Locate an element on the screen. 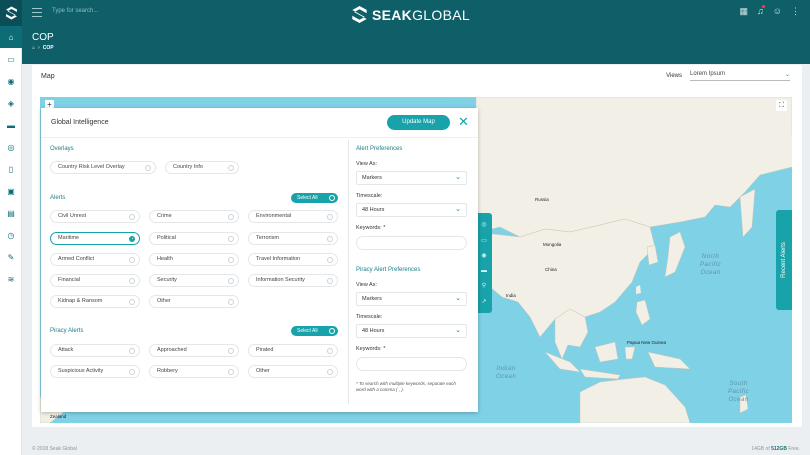  alert-option: Armed Conflict is located at coordinates (95, 259).